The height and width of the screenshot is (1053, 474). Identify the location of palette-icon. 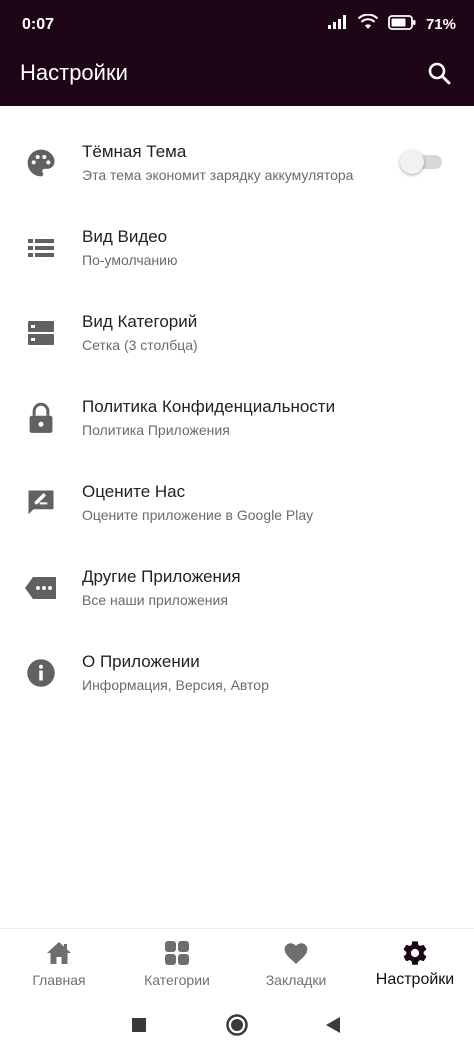
(41, 163).